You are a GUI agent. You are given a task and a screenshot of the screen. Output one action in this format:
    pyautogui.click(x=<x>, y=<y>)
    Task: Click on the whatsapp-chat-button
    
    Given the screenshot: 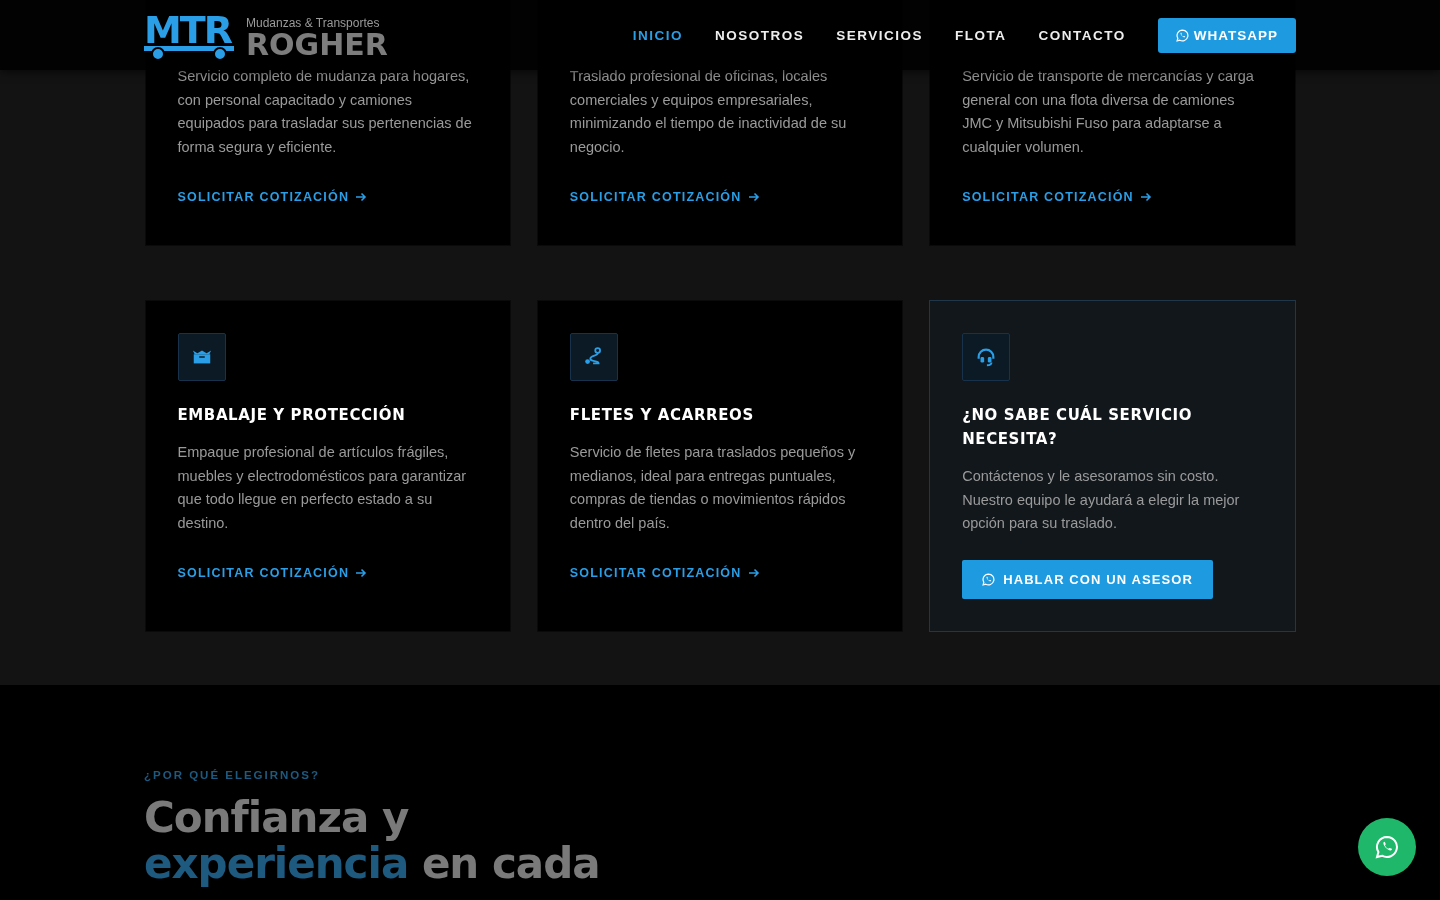 What is the action you would take?
    pyautogui.click(x=1387, y=847)
    